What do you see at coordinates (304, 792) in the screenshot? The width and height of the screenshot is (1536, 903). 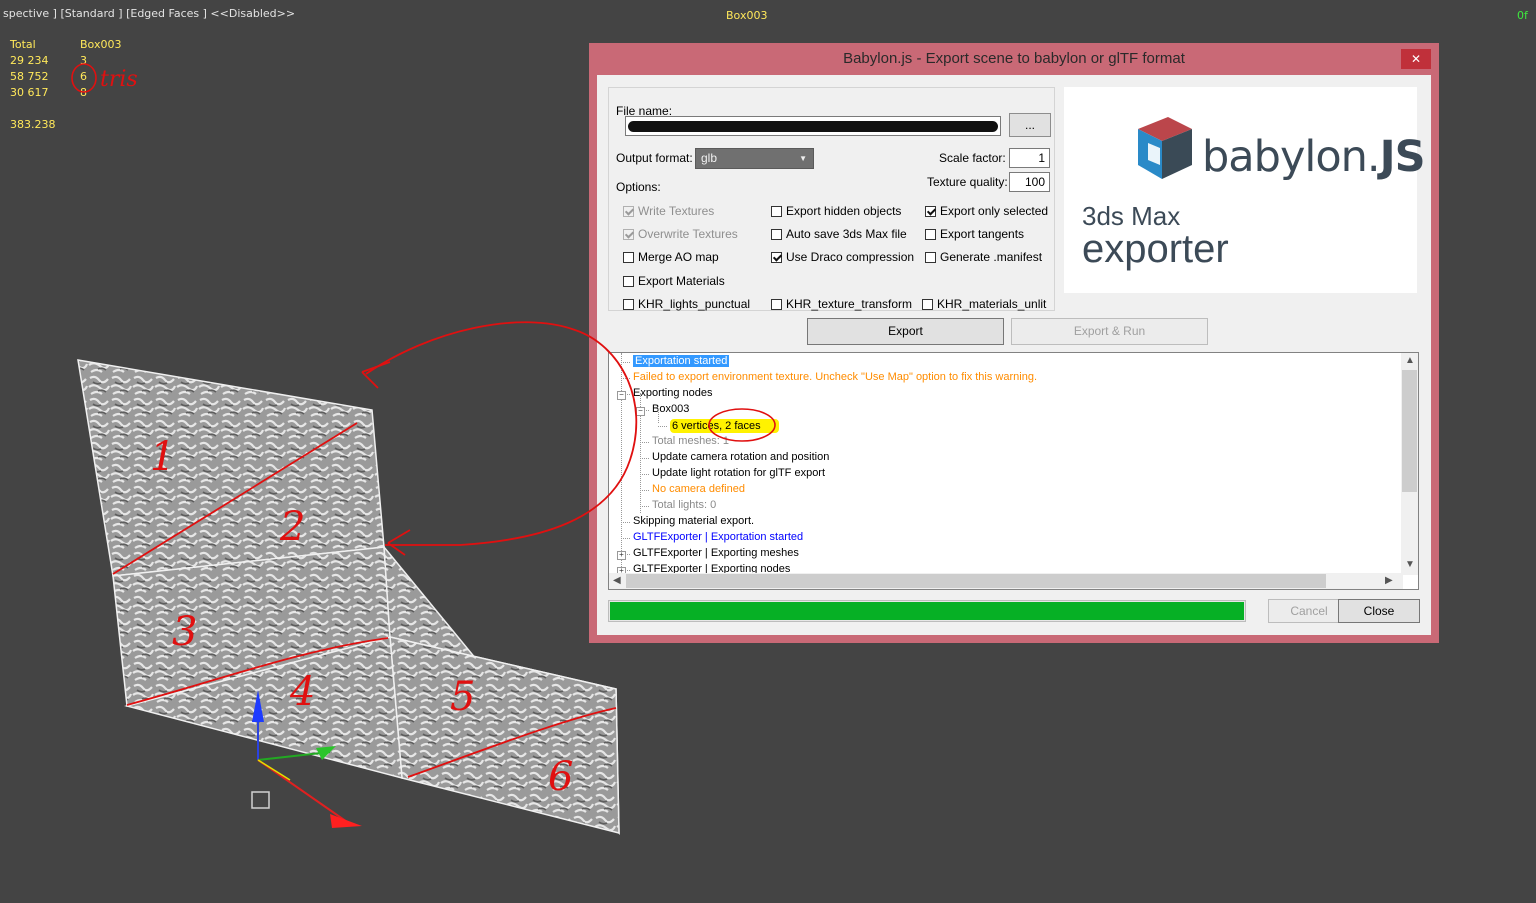 I see `gizmo-x-axis` at bounding box center [304, 792].